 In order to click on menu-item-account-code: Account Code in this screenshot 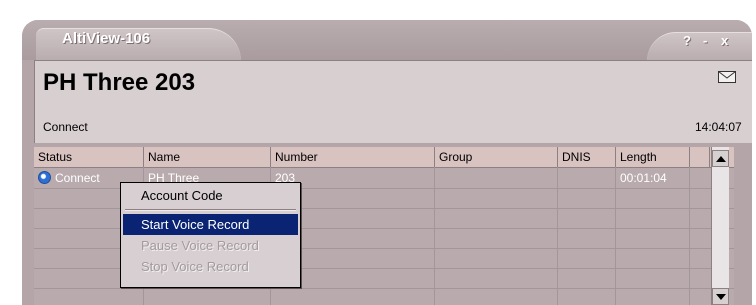, I will do `click(210, 195)`.